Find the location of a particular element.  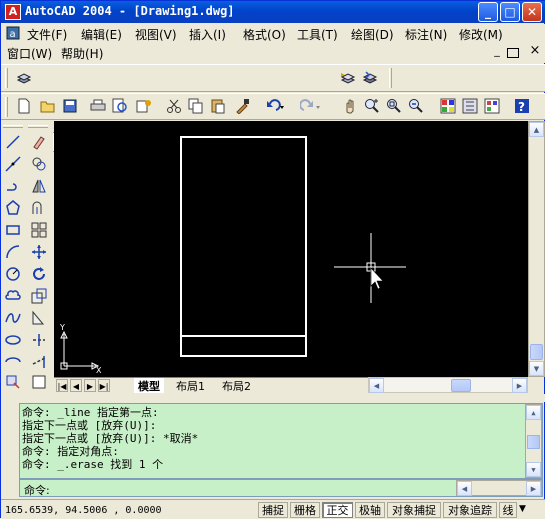

scroll-up-button: ▲ is located at coordinates (536, 129).